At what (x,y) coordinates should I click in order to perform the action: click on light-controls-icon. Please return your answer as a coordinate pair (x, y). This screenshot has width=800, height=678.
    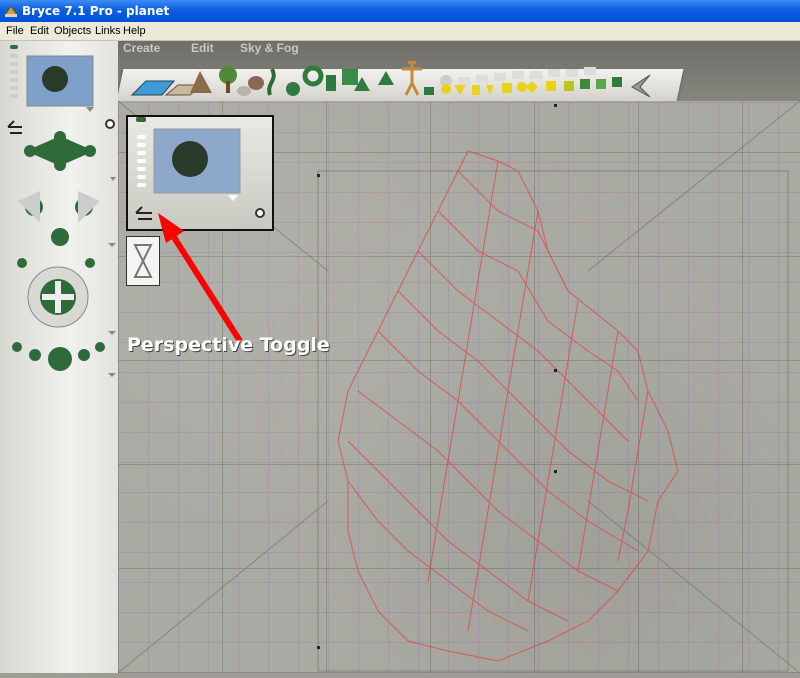
    Looking at the image, I should click on (58, 356).